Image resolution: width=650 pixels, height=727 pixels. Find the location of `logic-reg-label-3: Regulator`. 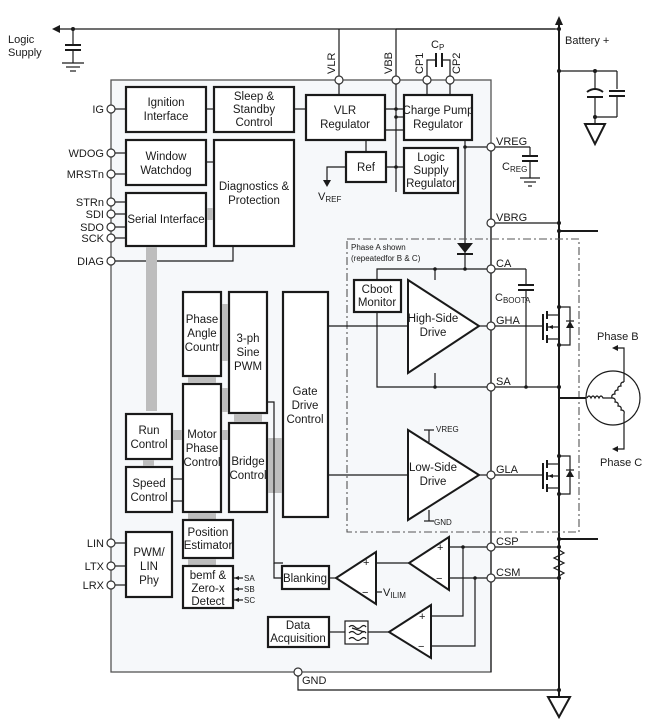

logic-reg-label-3: Regulator is located at coordinates (431, 184).